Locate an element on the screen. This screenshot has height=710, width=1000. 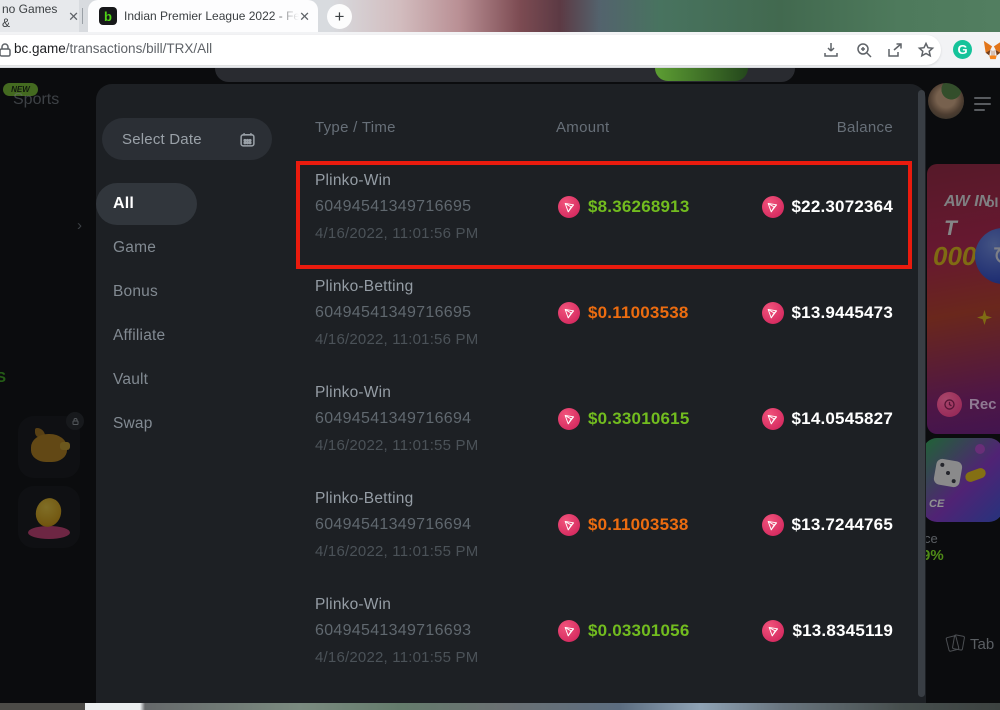
select-date-label: Select Date is located at coordinates (162, 139).